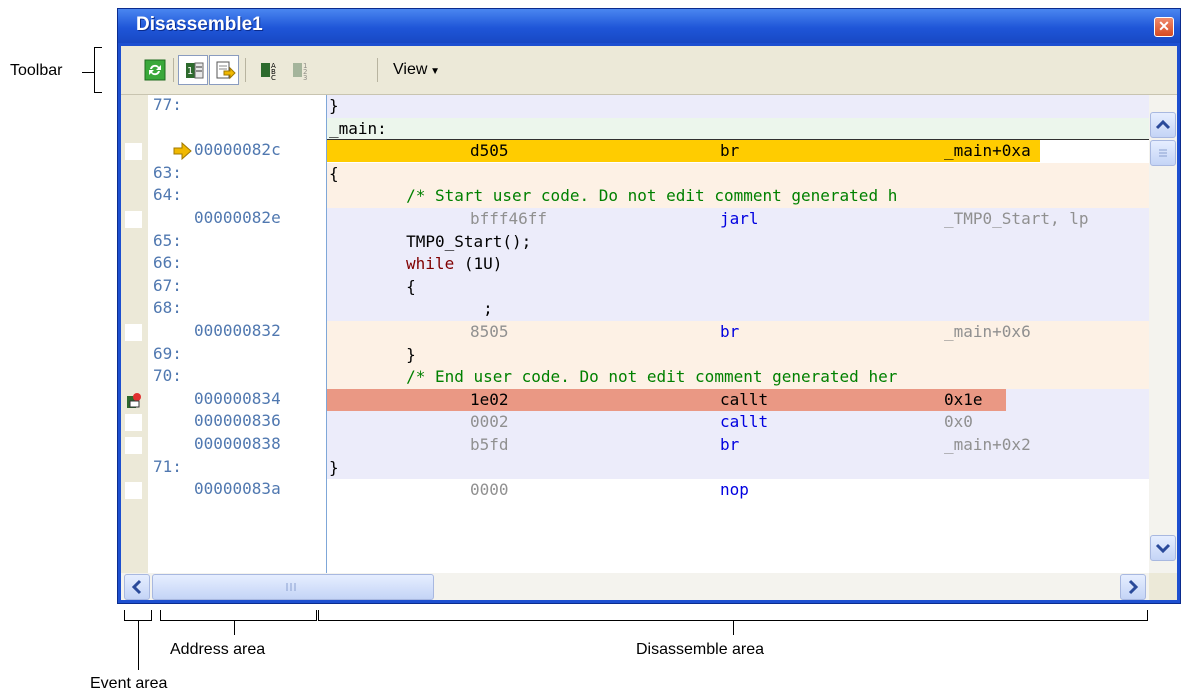  What do you see at coordinates (36, 70) in the screenshot?
I see `toolbar-annotation: Toolbar` at bounding box center [36, 70].